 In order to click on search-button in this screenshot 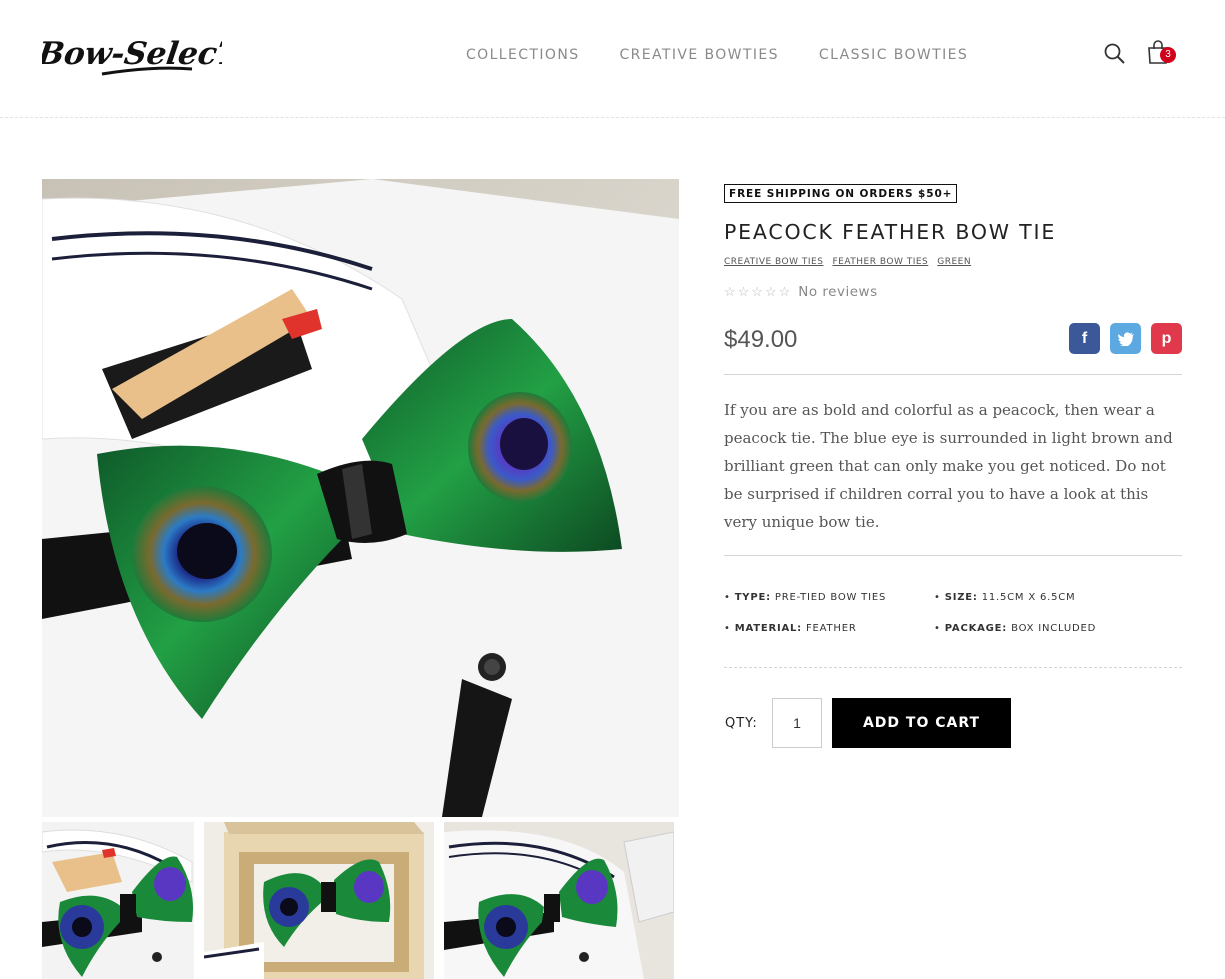, I will do `click(1115, 54)`.